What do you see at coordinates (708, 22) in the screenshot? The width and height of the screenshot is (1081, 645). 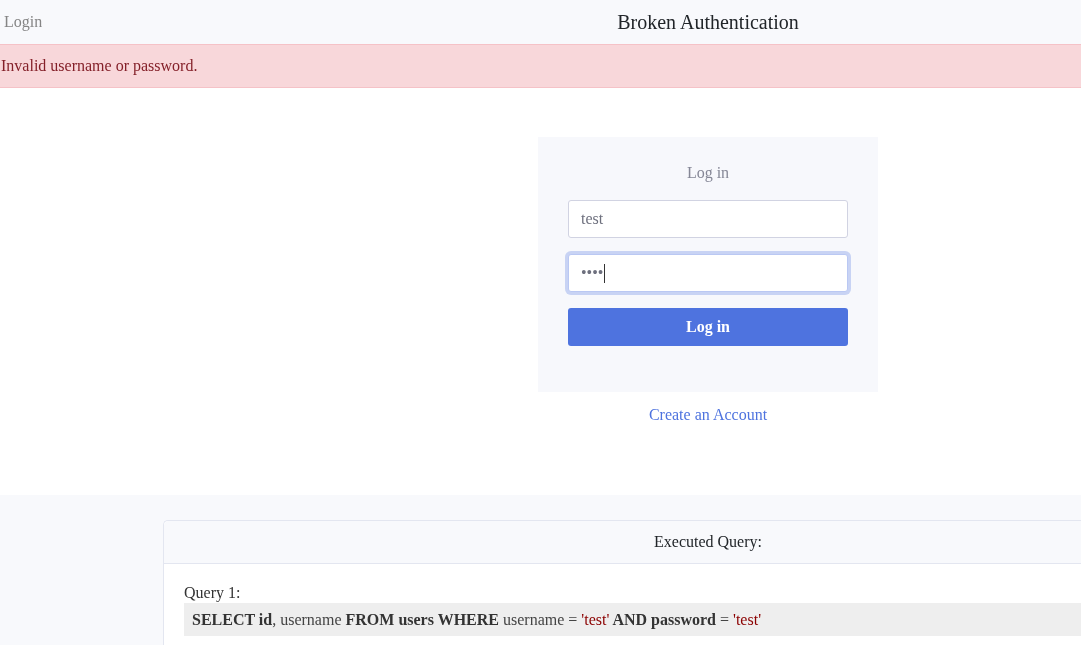 I see `page-title: Broken Authentication` at bounding box center [708, 22].